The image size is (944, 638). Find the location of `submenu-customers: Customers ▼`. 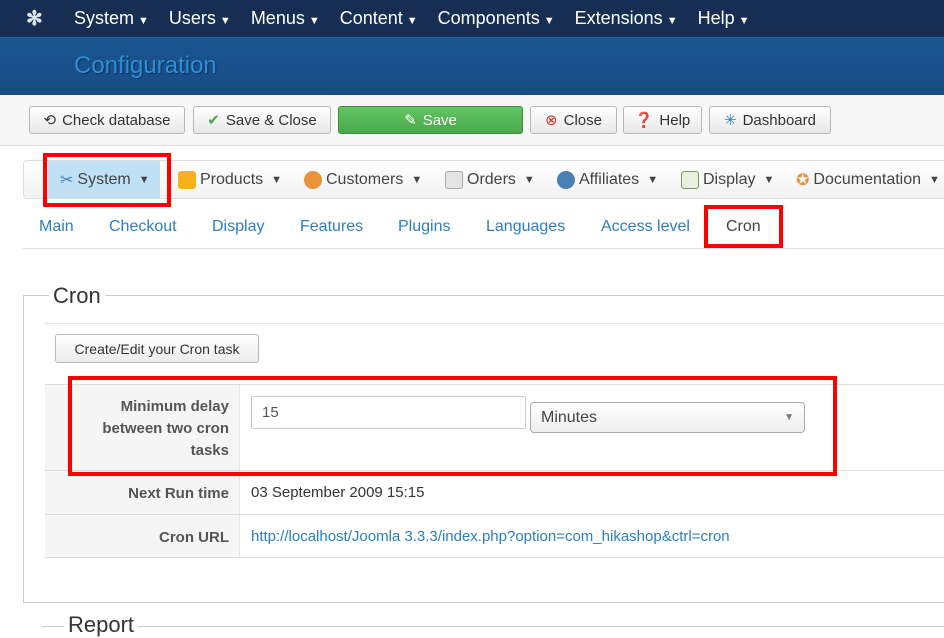

submenu-customers: Customers ▼ is located at coordinates (363, 179).